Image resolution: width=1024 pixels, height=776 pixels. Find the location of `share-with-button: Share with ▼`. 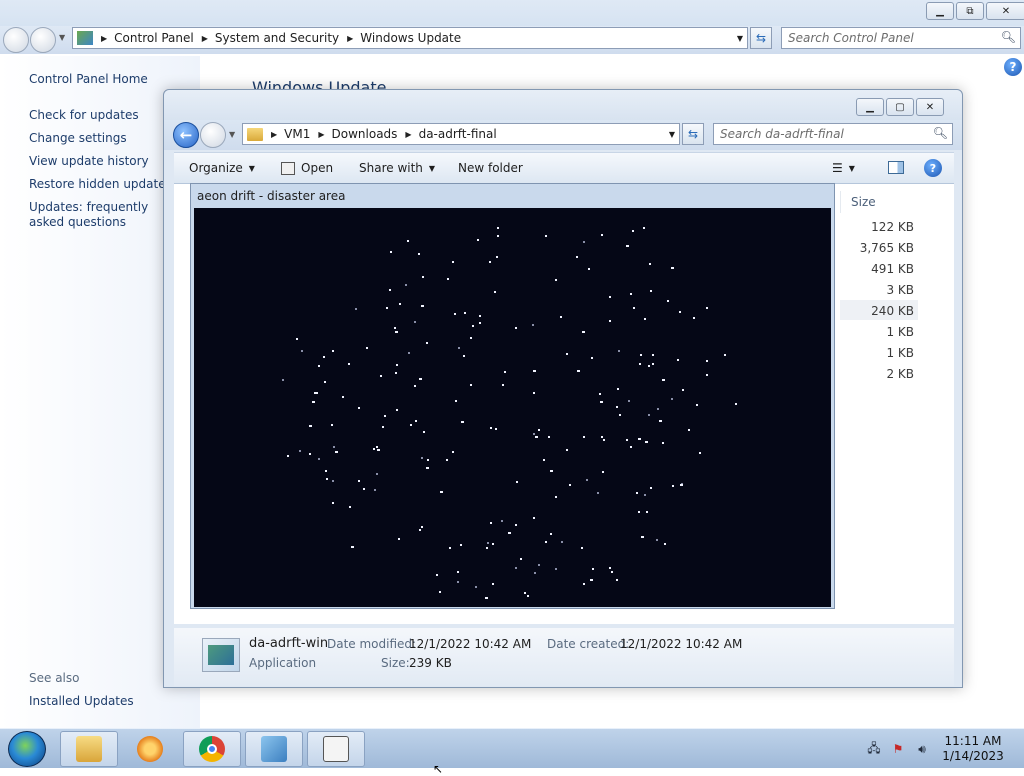

share-with-button: Share with ▼ is located at coordinates (397, 168).